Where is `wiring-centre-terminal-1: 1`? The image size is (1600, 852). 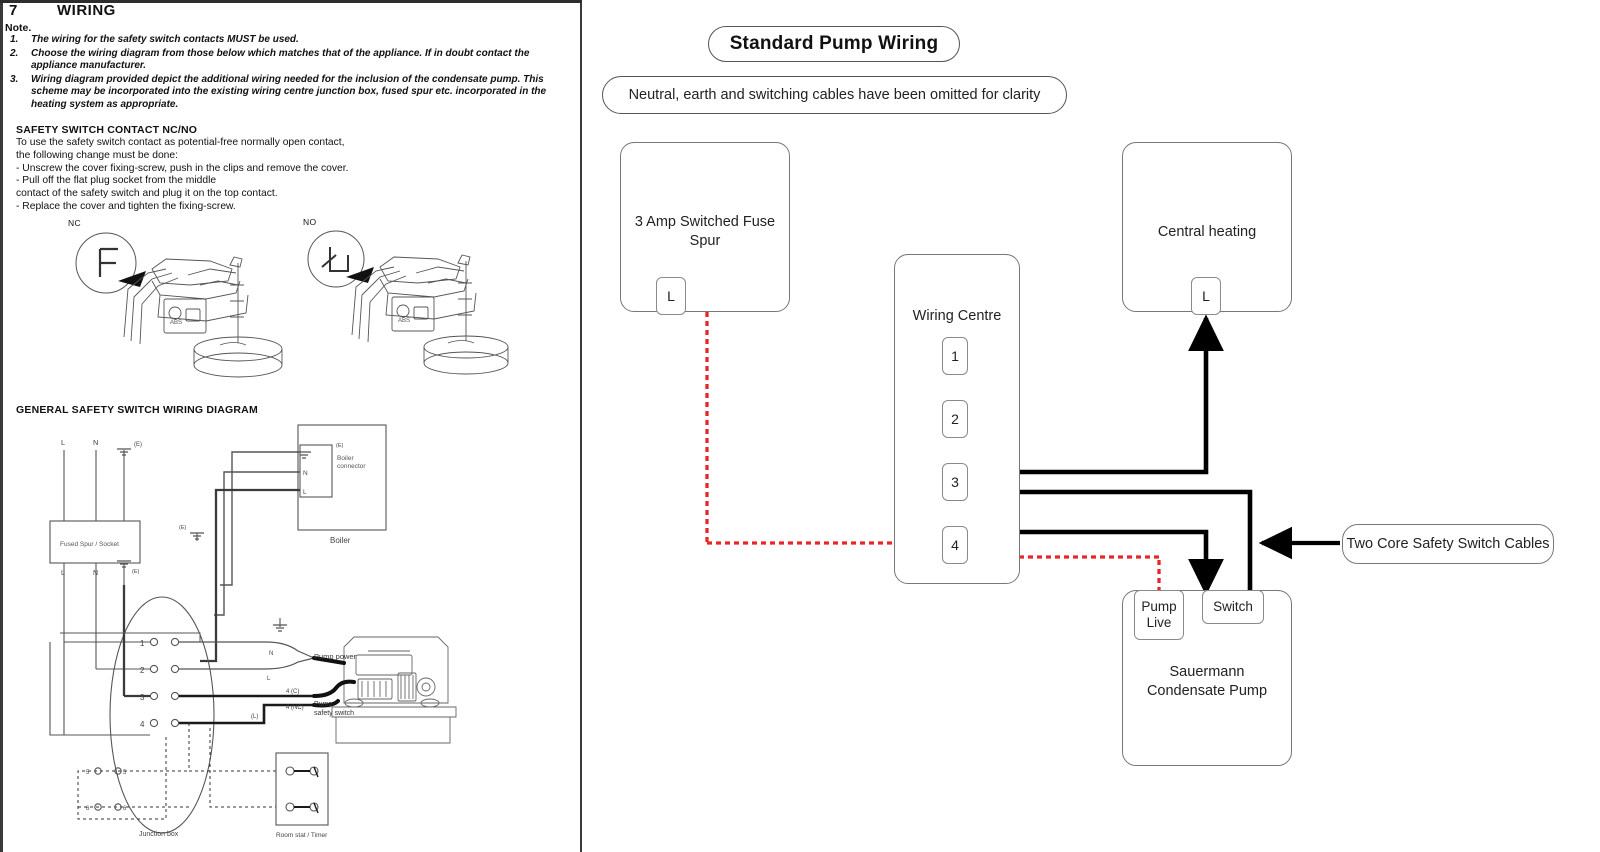
wiring-centre-terminal-1: 1 is located at coordinates (955, 356).